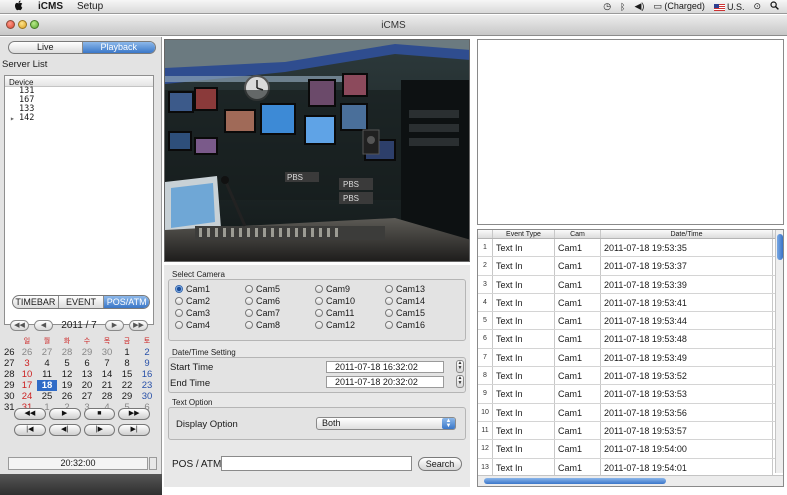 The image size is (787, 495). I want to click on table-row: 11 Text In Cam1 2011-07-18 19:53:57, so click(630, 431).